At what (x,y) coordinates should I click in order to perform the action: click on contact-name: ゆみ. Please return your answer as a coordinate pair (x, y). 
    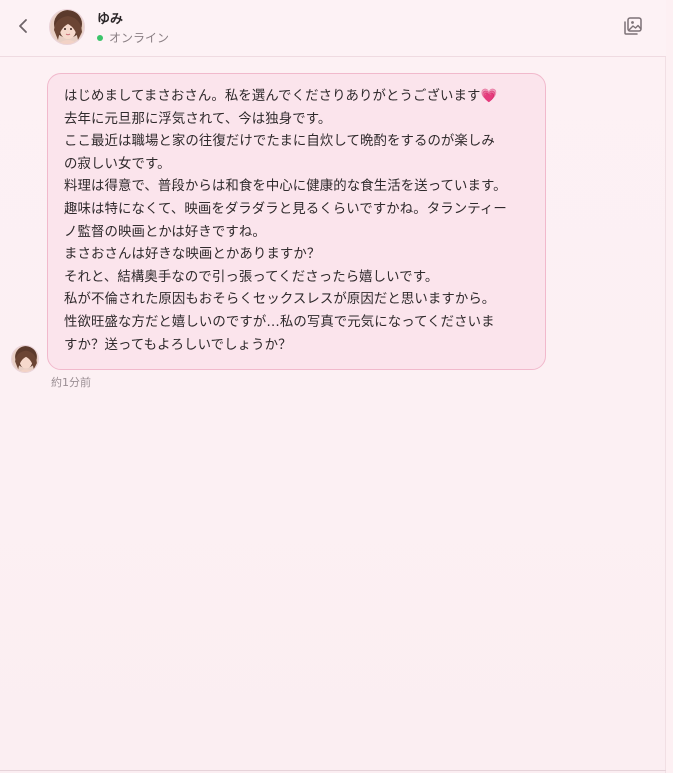
    Looking at the image, I should click on (110, 19).